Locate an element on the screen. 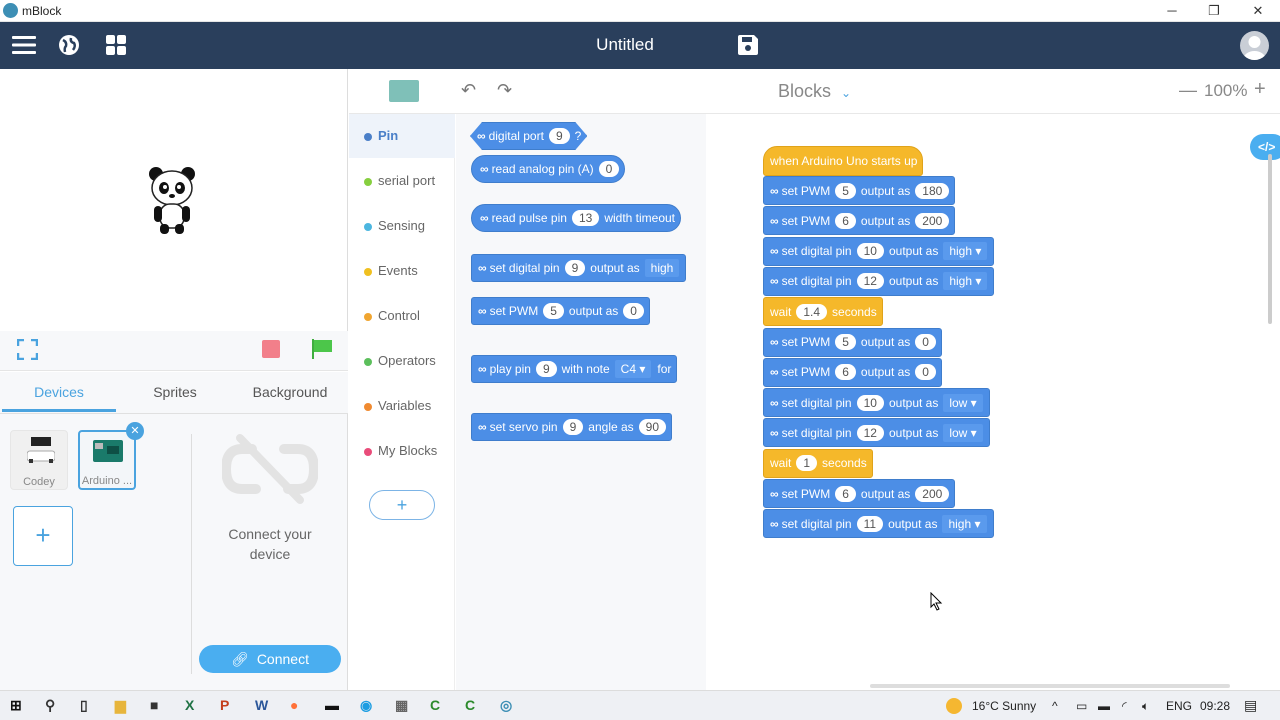 This screenshot has height=720, width=1280. script-block: wait 1.4 seconds is located at coordinates (823, 312).